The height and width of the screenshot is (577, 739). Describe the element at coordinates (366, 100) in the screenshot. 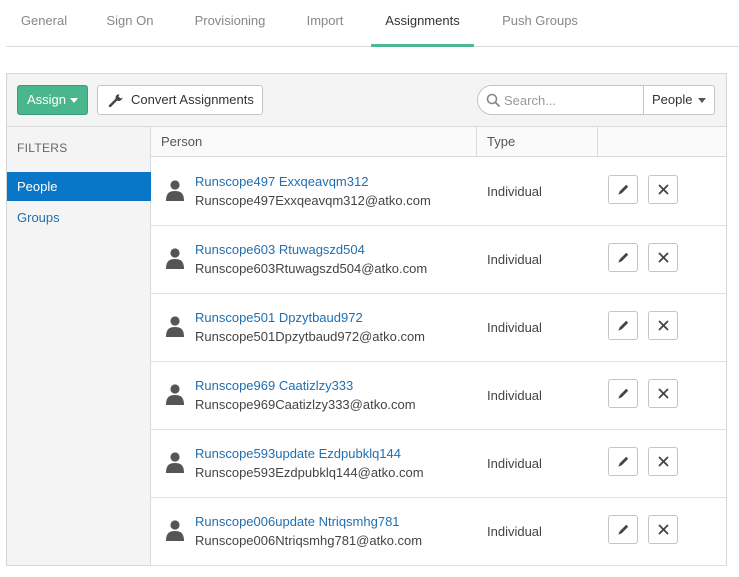

I see `assignments-toolbar: Assign Convert Assignments People` at that location.